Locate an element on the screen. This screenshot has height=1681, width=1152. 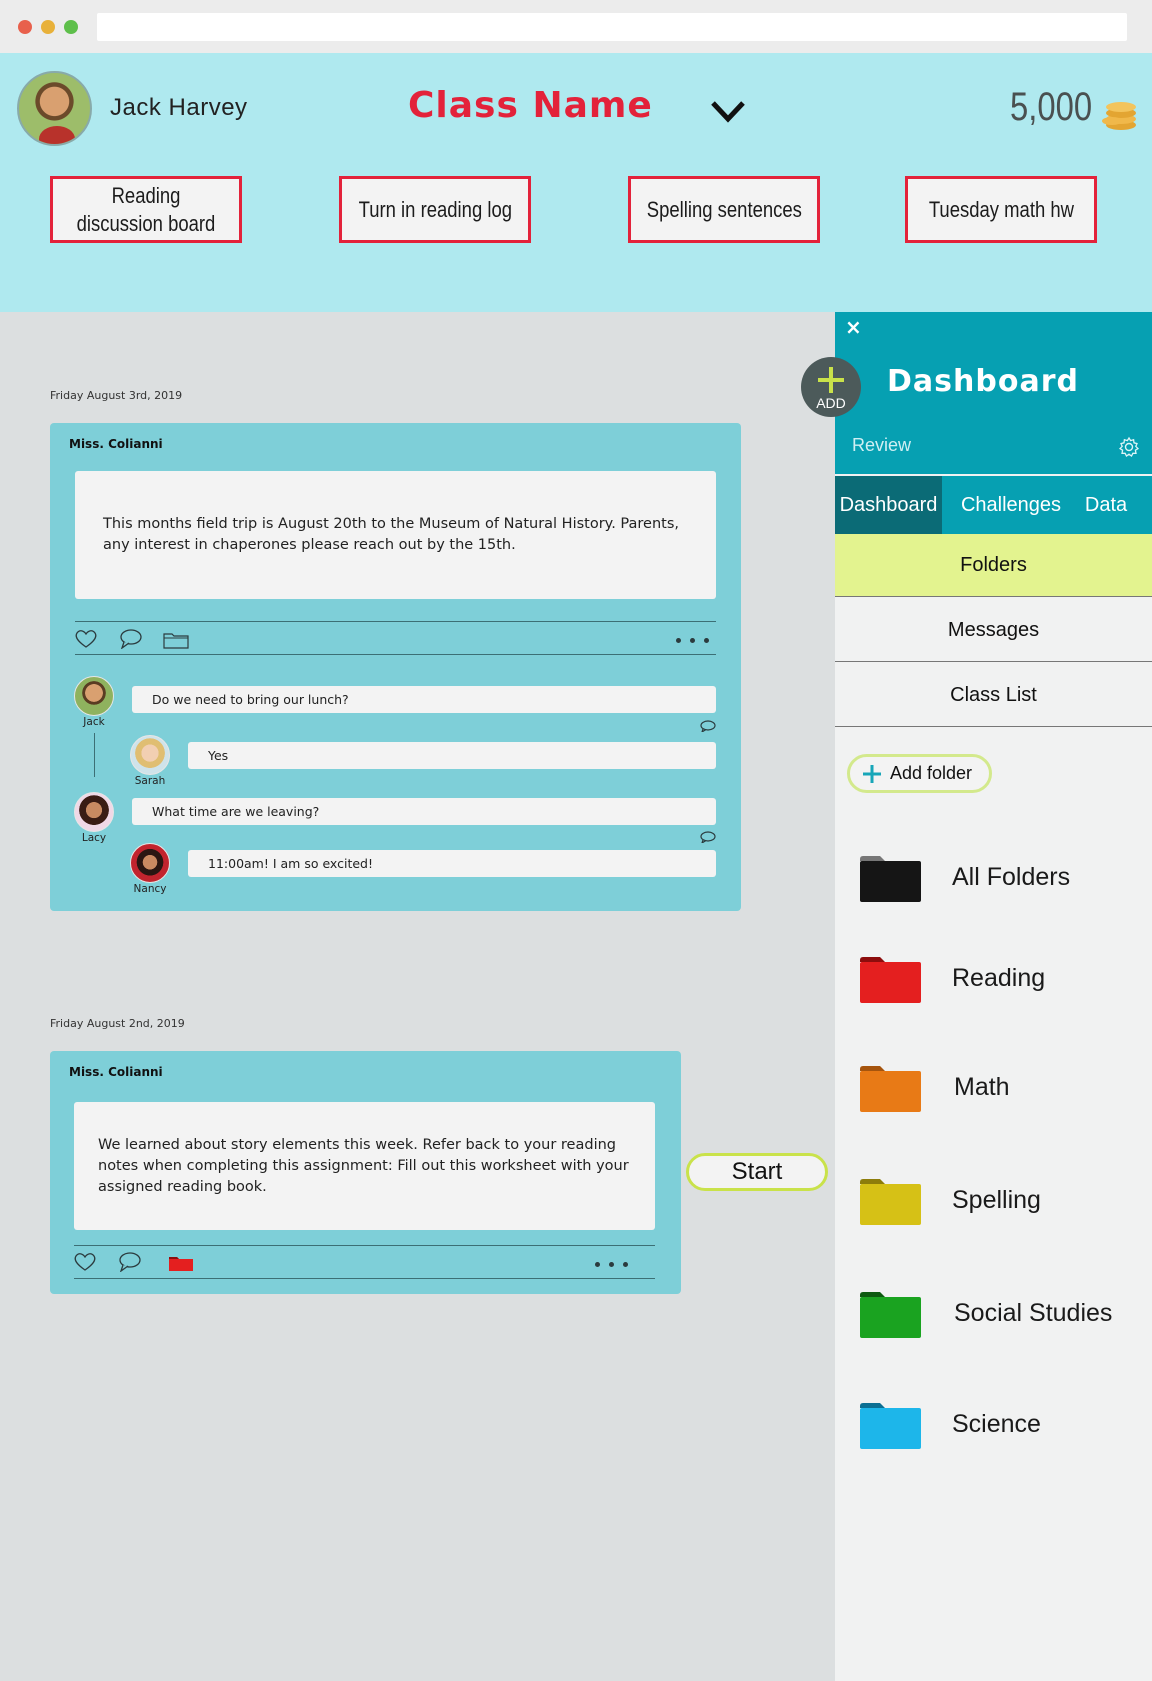
folder-outline-icon is located at coordinates (176, 640).